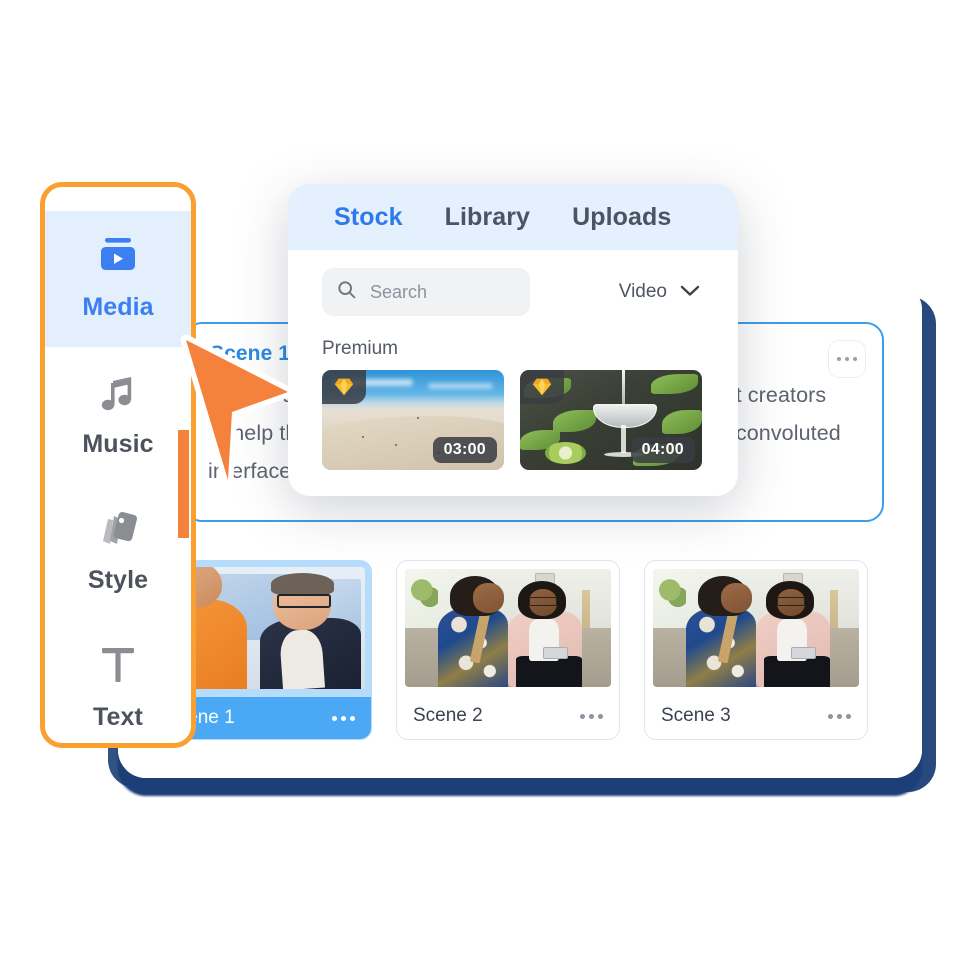  I want to click on media-thumbnail-2: 04:00, so click(611, 420).